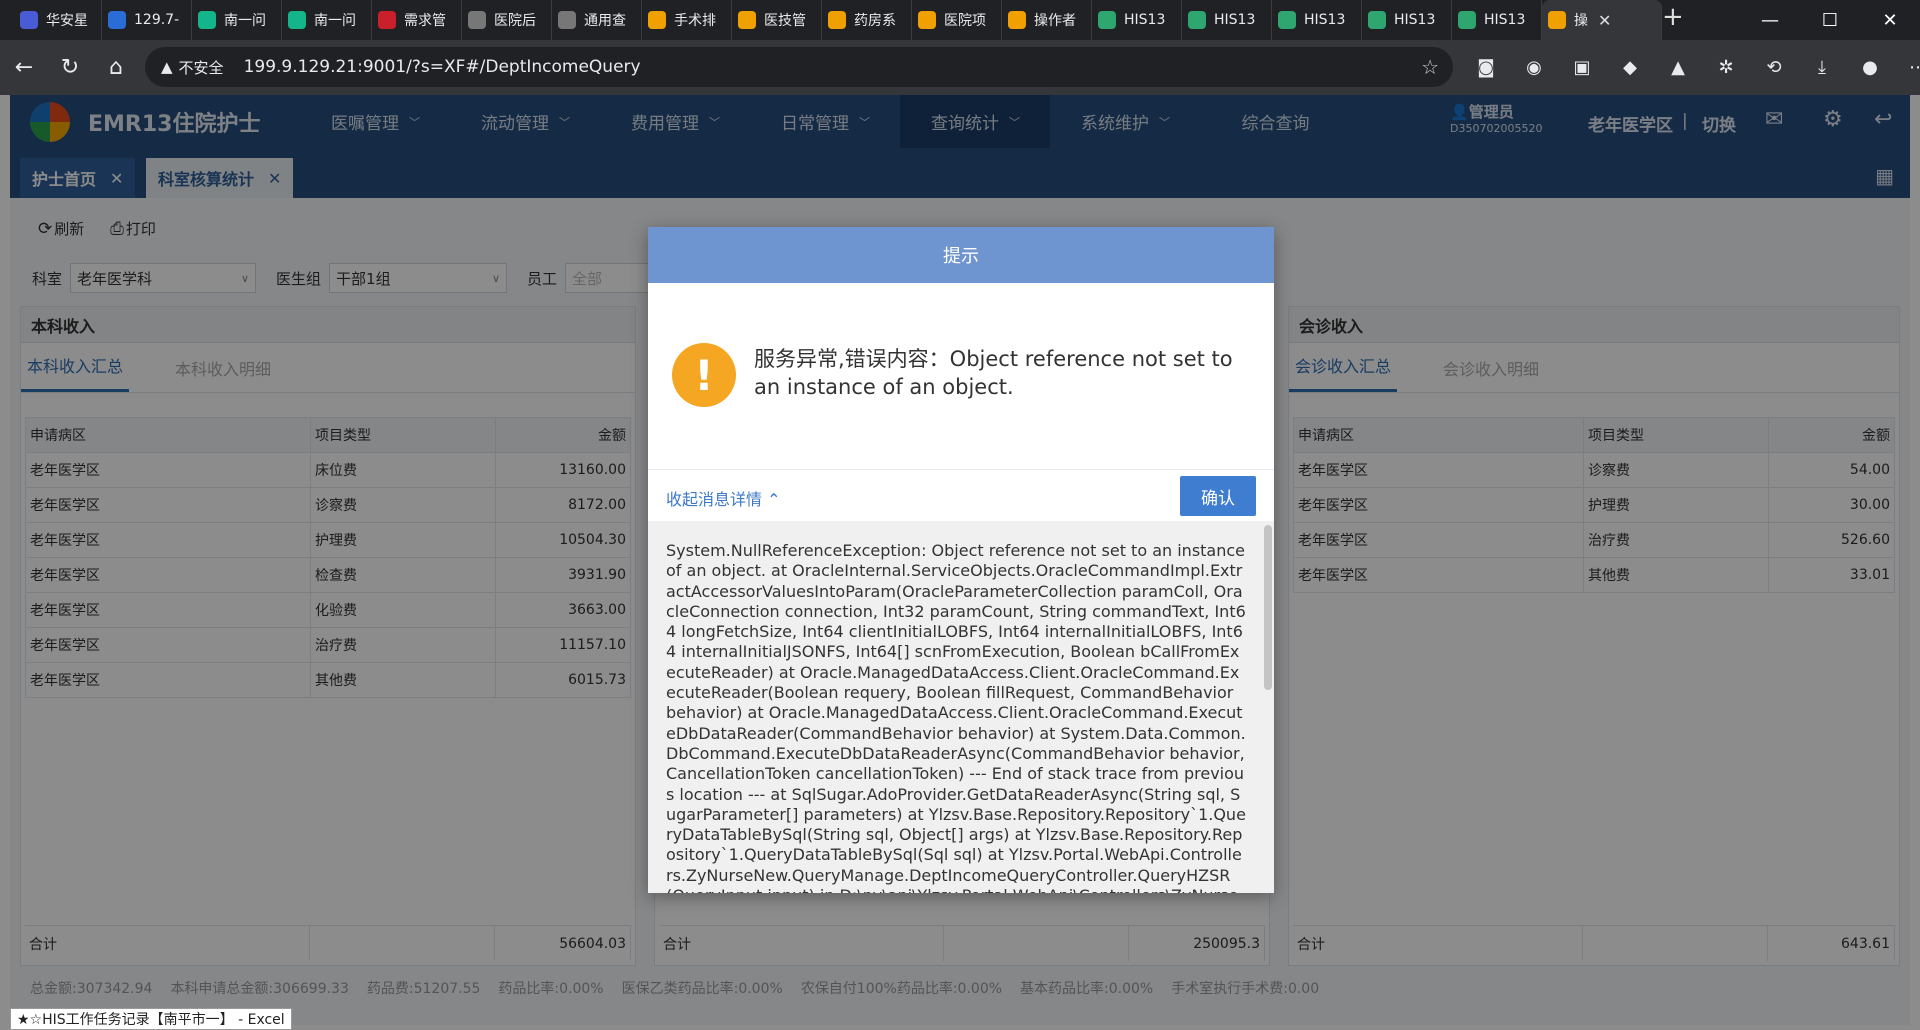 The width and height of the screenshot is (1920, 1030). I want to click on window-controls: — ☐ ✕, so click(1830, 20).